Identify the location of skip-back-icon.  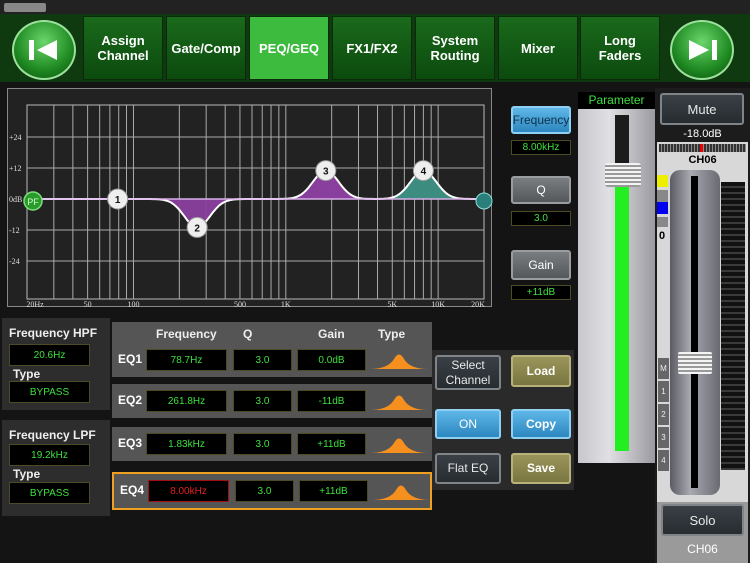
(44, 50).